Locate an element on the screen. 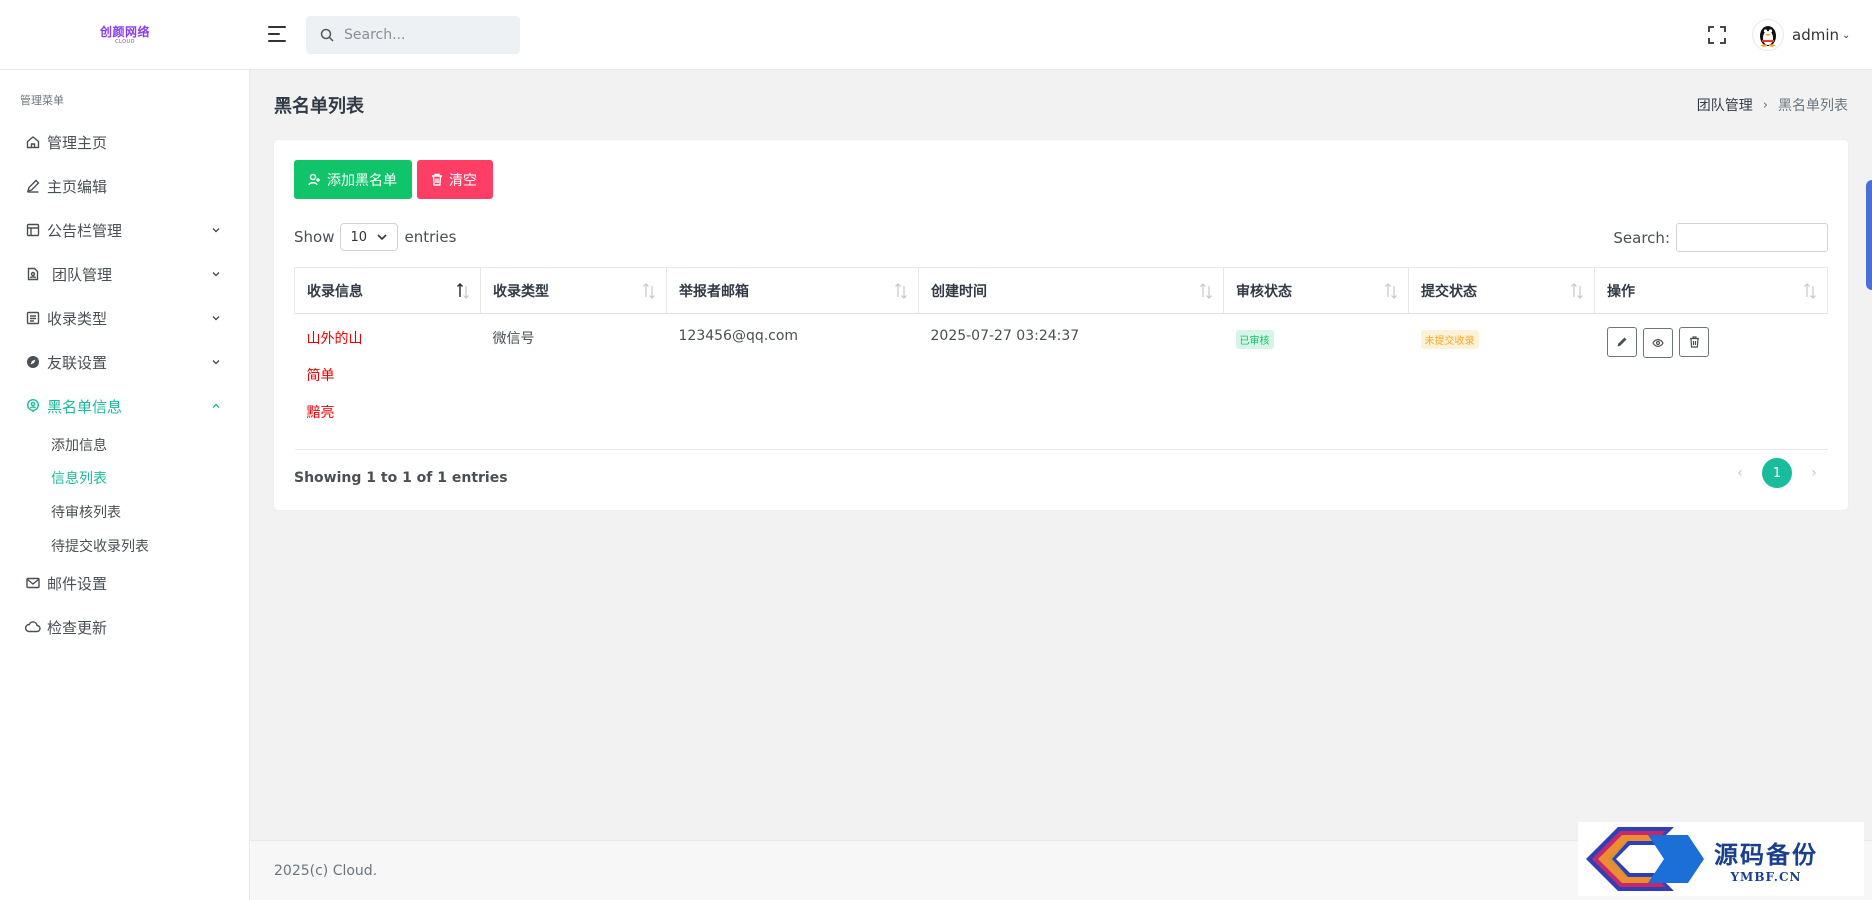 This screenshot has width=1872, height=900. menu-toggle-icon is located at coordinates (277, 34).